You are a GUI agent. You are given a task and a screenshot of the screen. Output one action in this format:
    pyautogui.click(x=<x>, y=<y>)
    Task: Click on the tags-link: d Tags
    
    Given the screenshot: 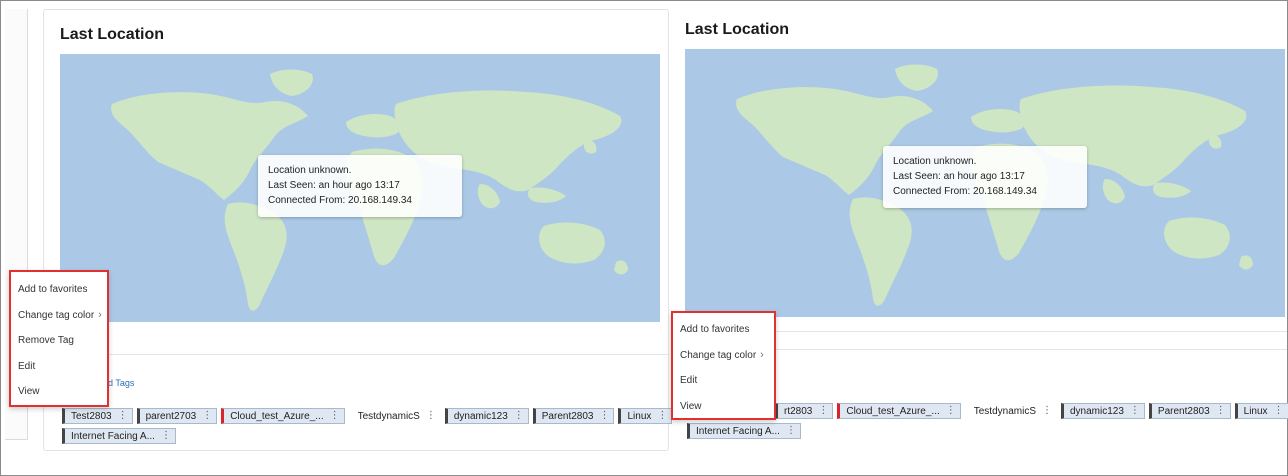 What is the action you would take?
    pyautogui.click(x=121, y=383)
    